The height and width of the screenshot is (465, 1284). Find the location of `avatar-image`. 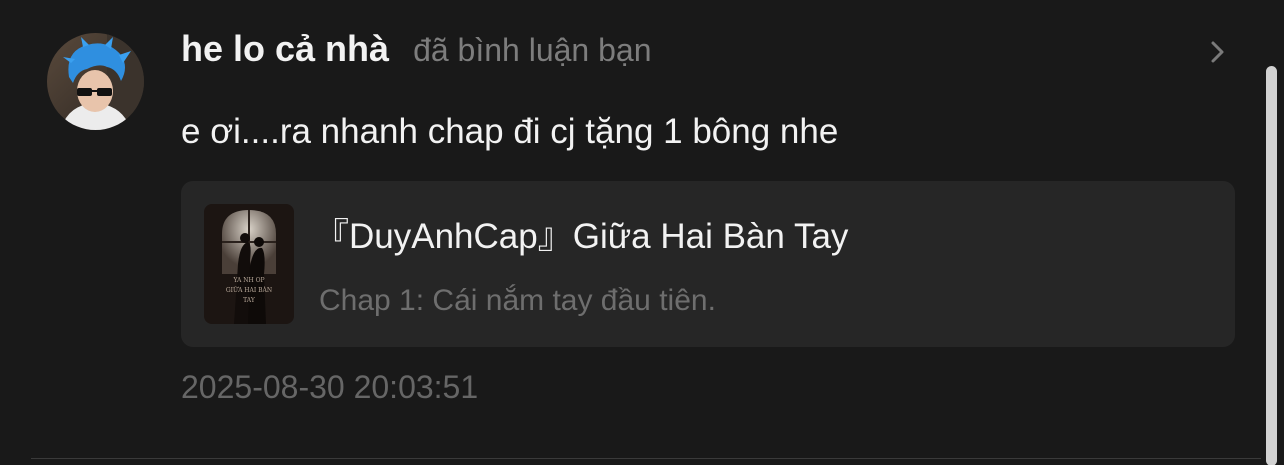

avatar-image is located at coordinates (95, 81).